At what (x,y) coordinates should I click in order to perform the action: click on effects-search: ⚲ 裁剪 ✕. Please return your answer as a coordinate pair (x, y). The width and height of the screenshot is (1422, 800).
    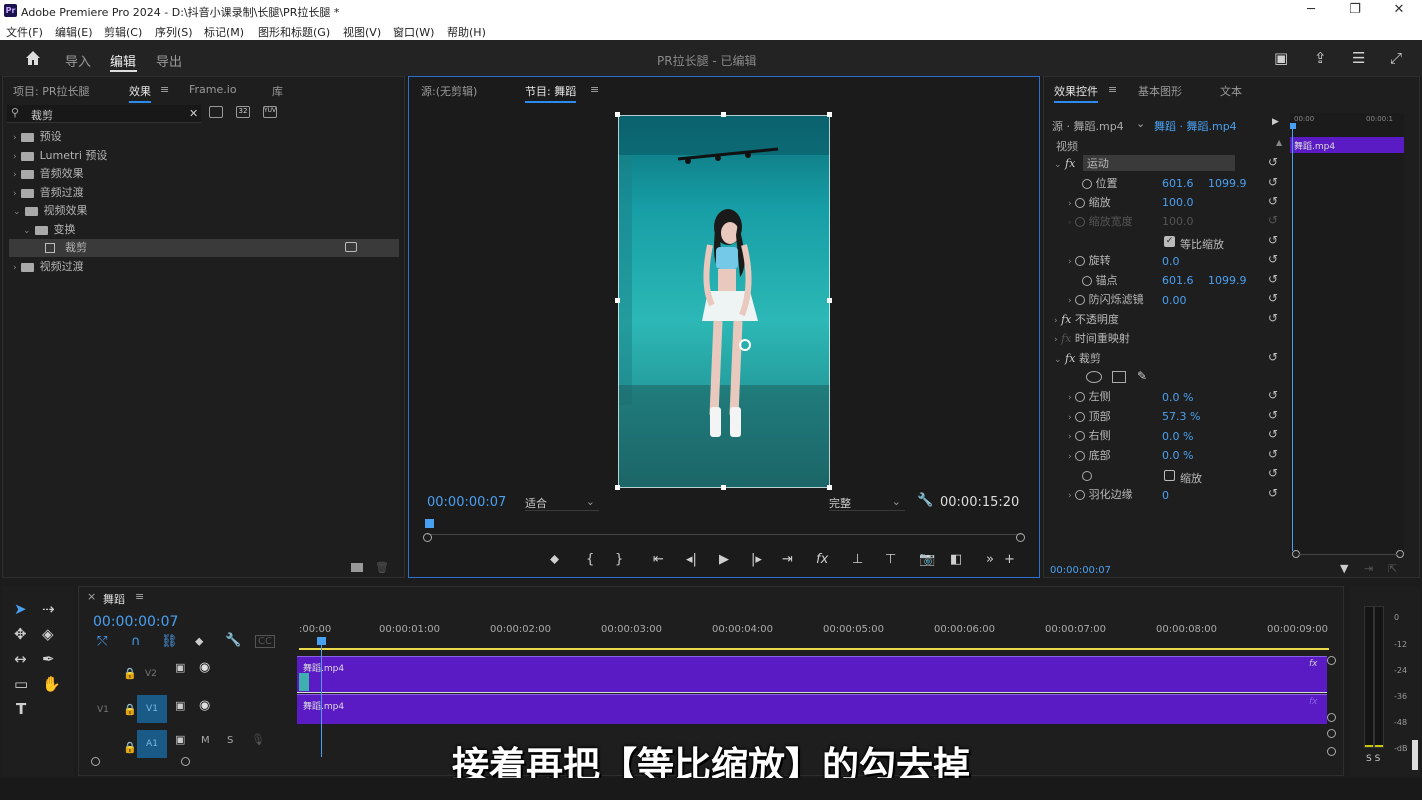
    Looking at the image, I should click on (104, 114).